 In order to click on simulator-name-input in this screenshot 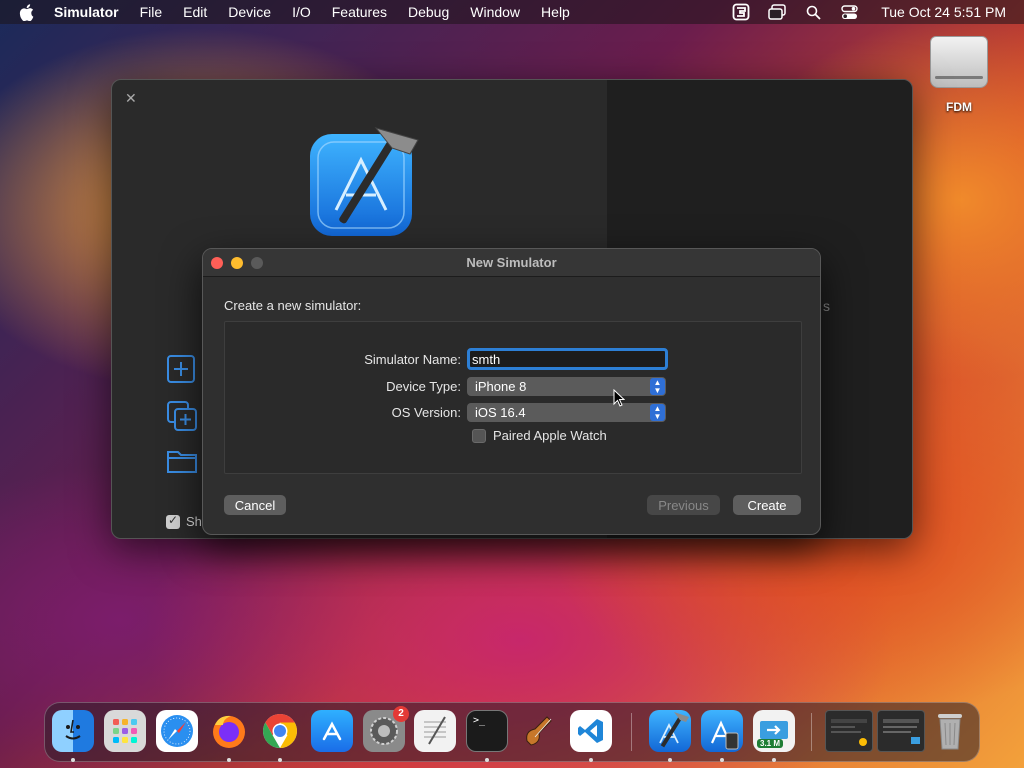, I will do `click(567, 359)`.